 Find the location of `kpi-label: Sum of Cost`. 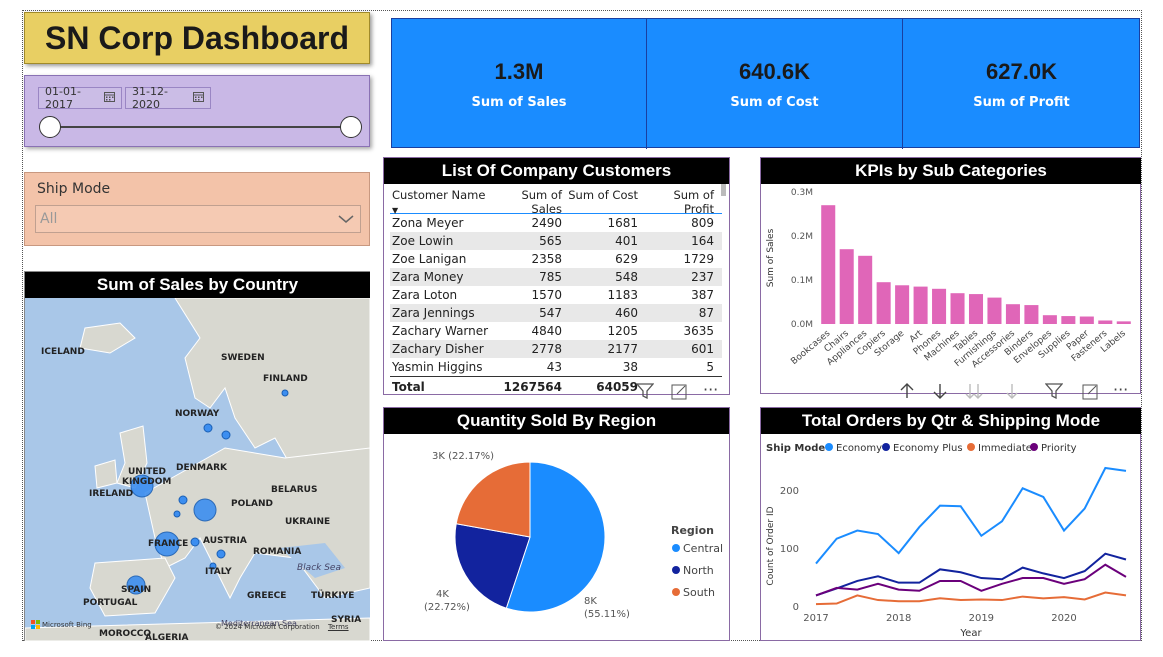

kpi-label: Sum of Cost is located at coordinates (774, 102).